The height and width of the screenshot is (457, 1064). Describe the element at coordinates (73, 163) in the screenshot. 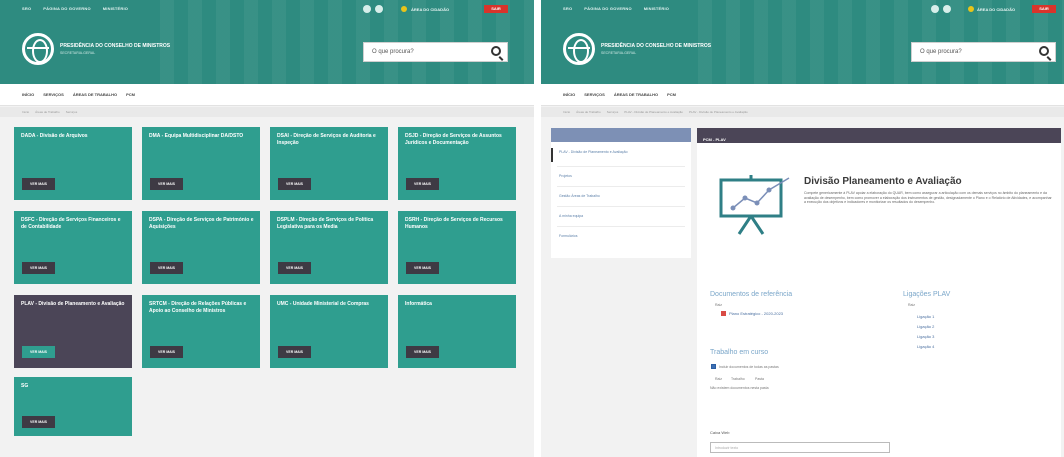

I see `service-tile: DADA - Divisão de Arquivos VER MAIS` at that location.